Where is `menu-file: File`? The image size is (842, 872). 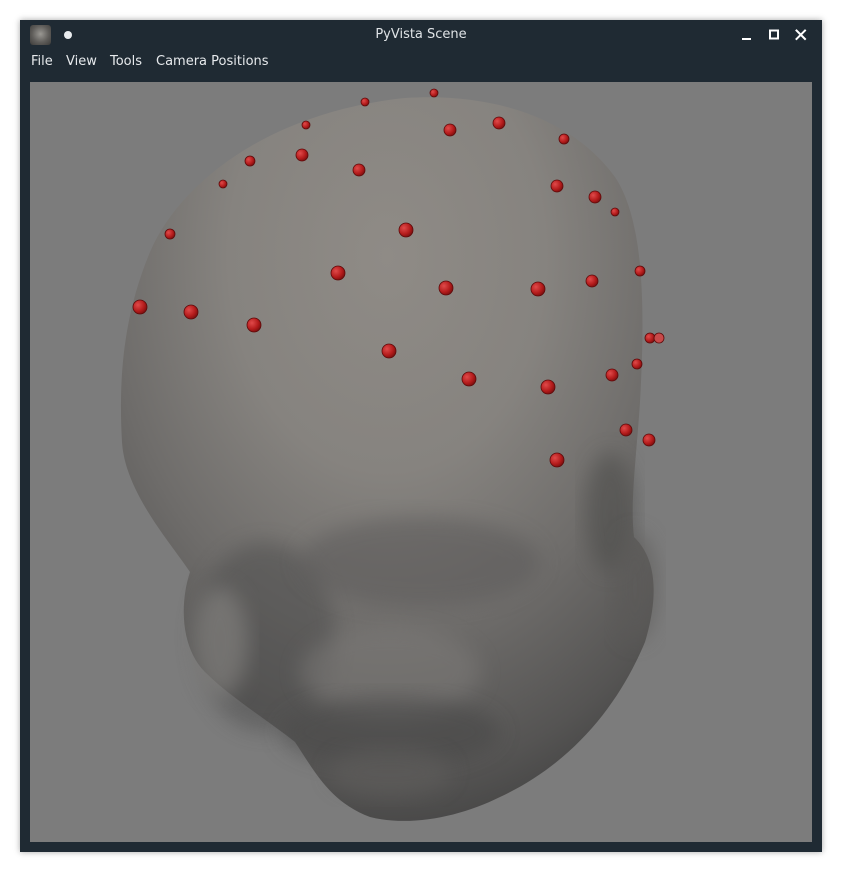 menu-file: File is located at coordinates (42, 61).